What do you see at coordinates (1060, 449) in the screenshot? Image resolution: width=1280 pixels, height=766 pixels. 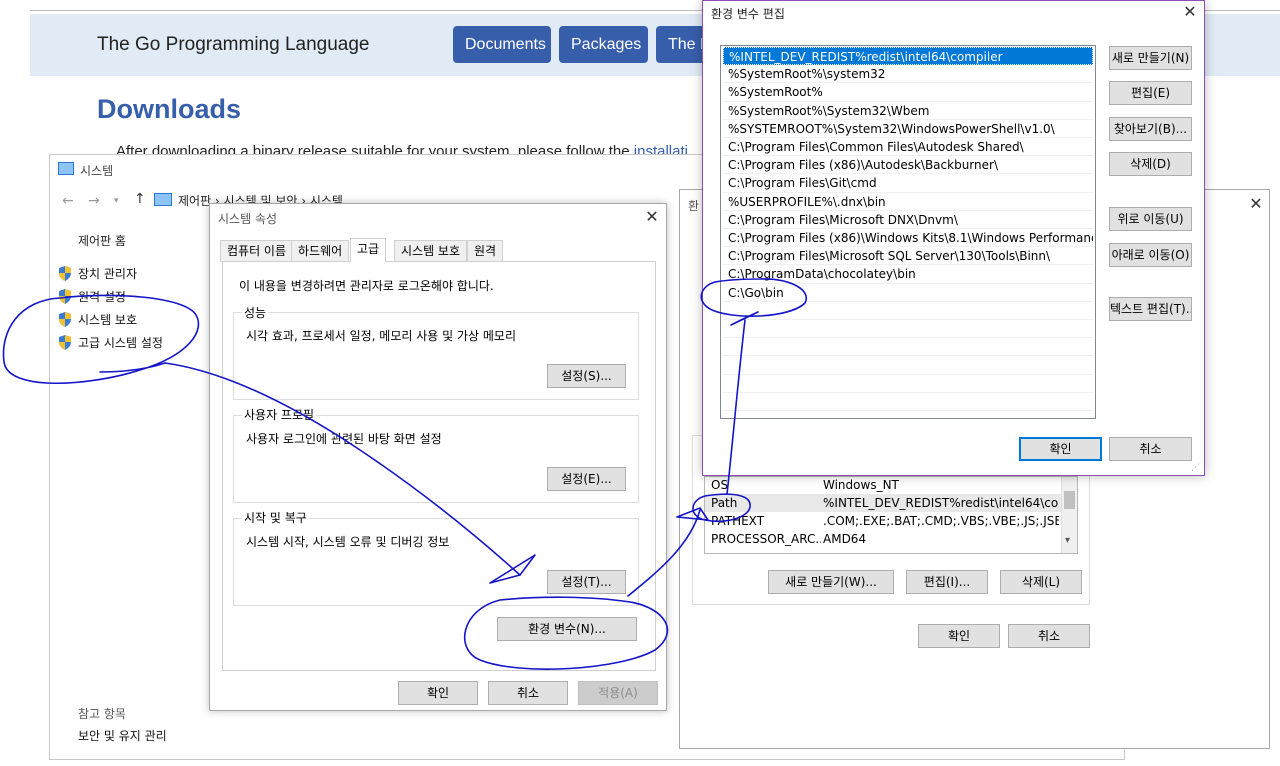 I see `edit-ok-button: 확인` at bounding box center [1060, 449].